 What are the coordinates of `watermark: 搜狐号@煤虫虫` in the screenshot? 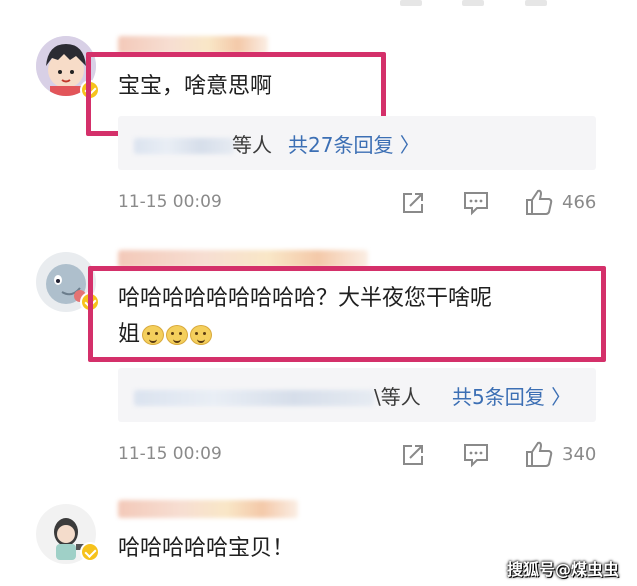 It's located at (562, 569).